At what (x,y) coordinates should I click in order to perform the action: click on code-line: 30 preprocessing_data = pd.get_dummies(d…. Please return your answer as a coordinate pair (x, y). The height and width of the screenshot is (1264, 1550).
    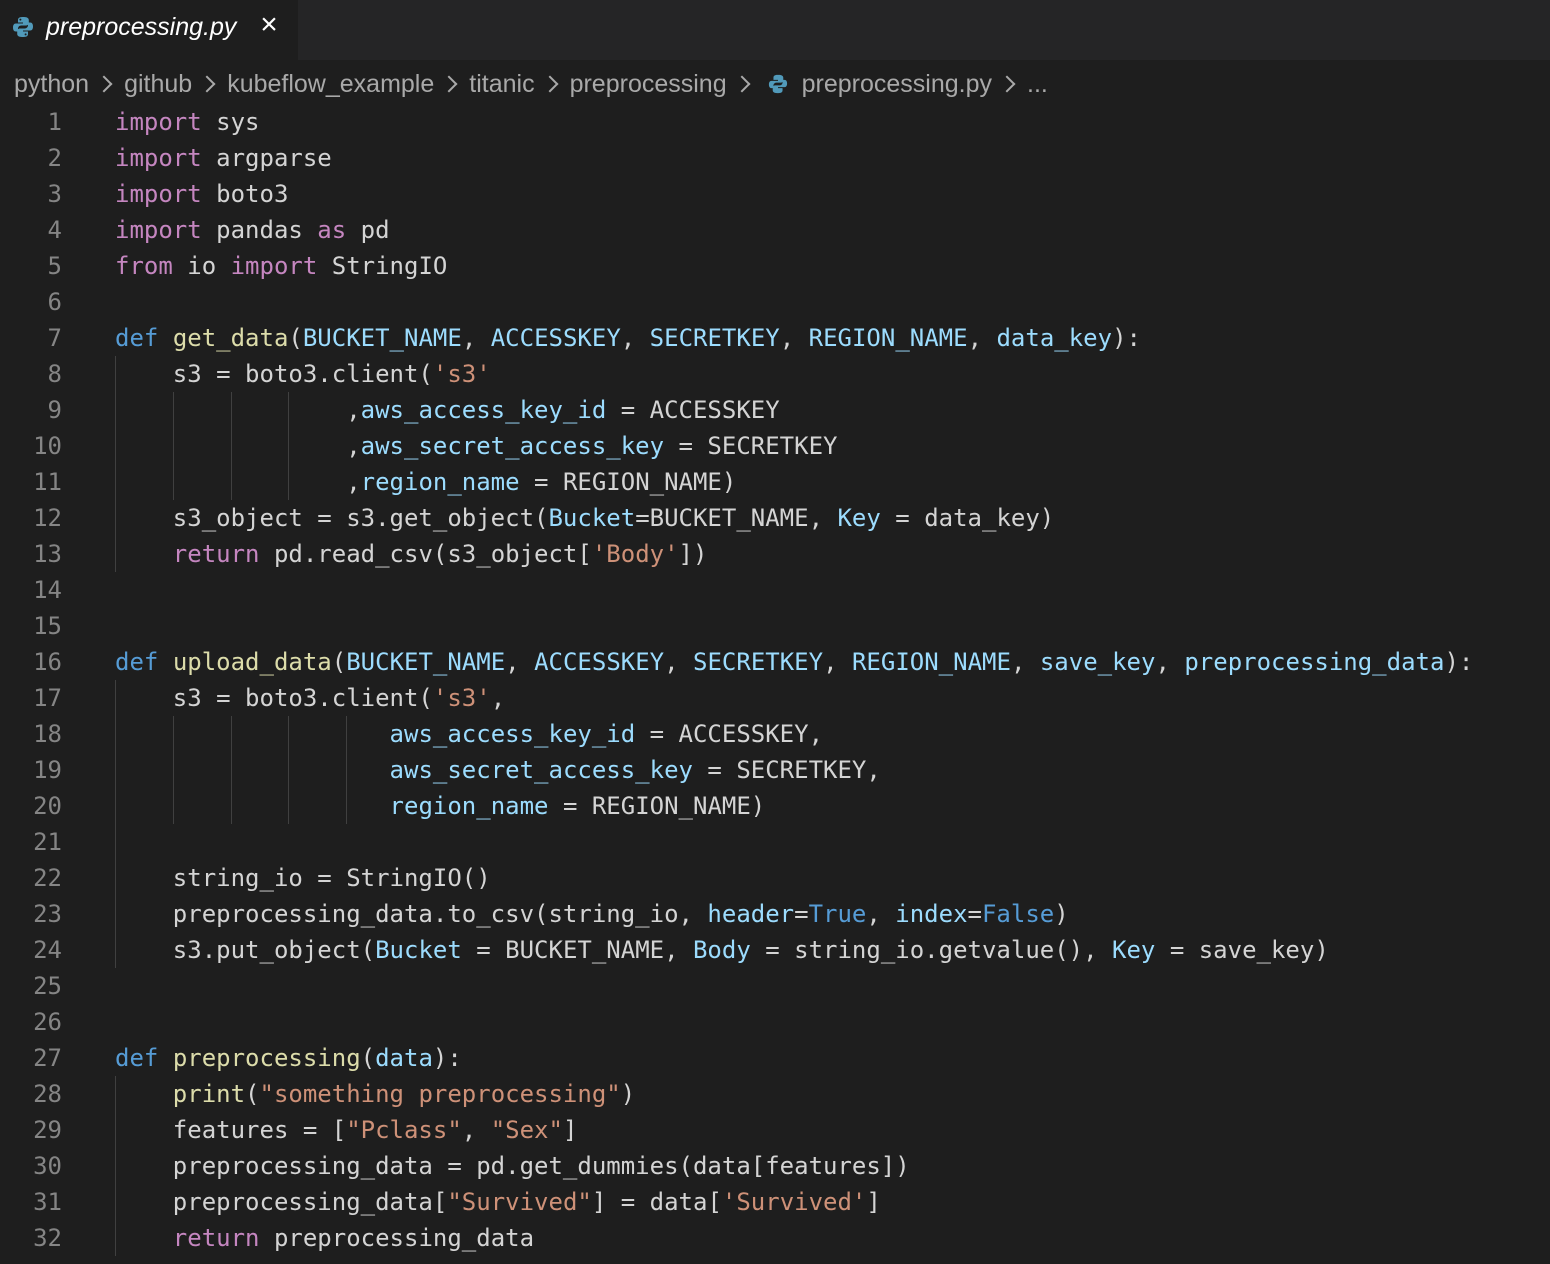
    Looking at the image, I should click on (775, 1166).